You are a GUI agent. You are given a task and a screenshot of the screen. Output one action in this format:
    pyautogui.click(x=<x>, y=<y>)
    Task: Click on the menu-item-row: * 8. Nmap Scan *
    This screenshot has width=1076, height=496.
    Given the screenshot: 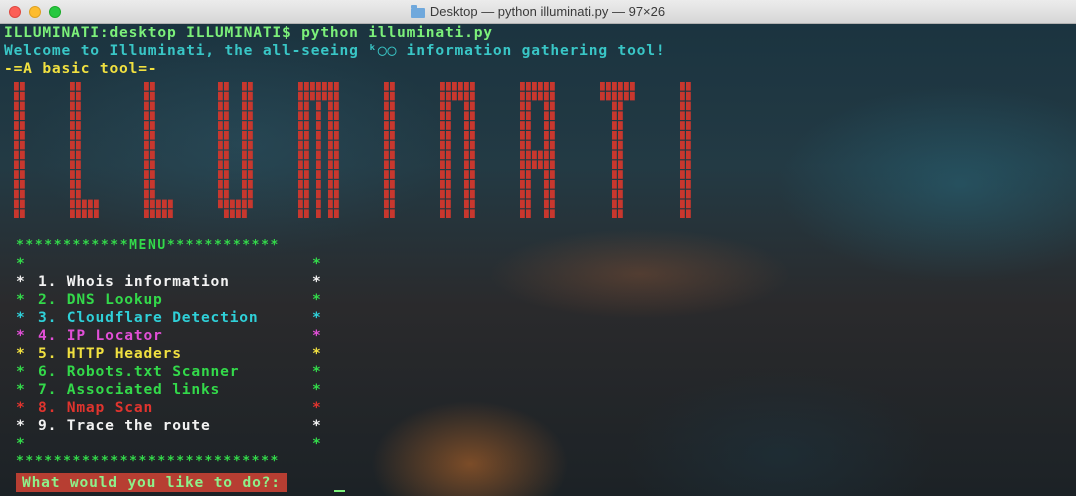 What is the action you would take?
    pyautogui.click(x=171, y=408)
    